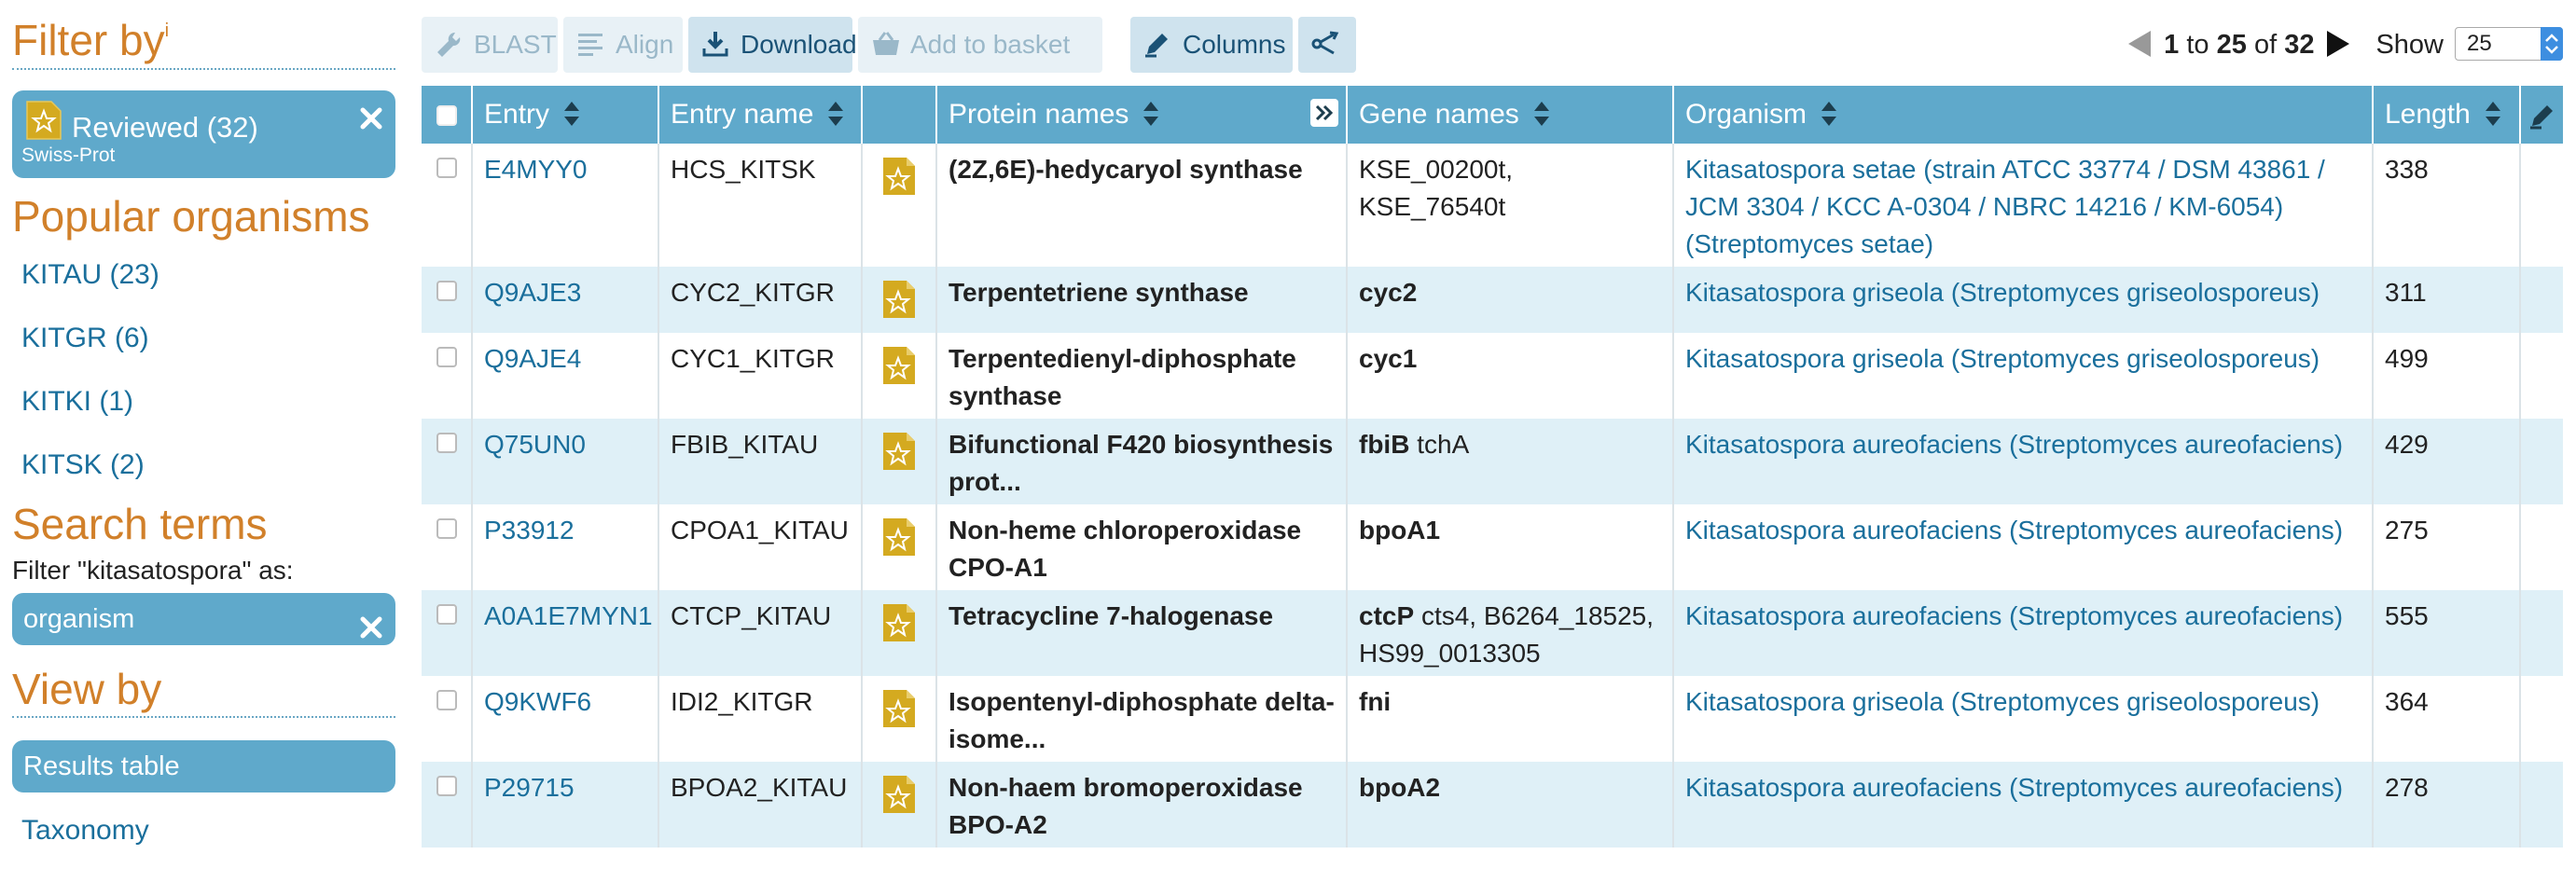  I want to click on protein-names-cell: (2Z,6E)-hedycaryol synthase, so click(1141, 205).